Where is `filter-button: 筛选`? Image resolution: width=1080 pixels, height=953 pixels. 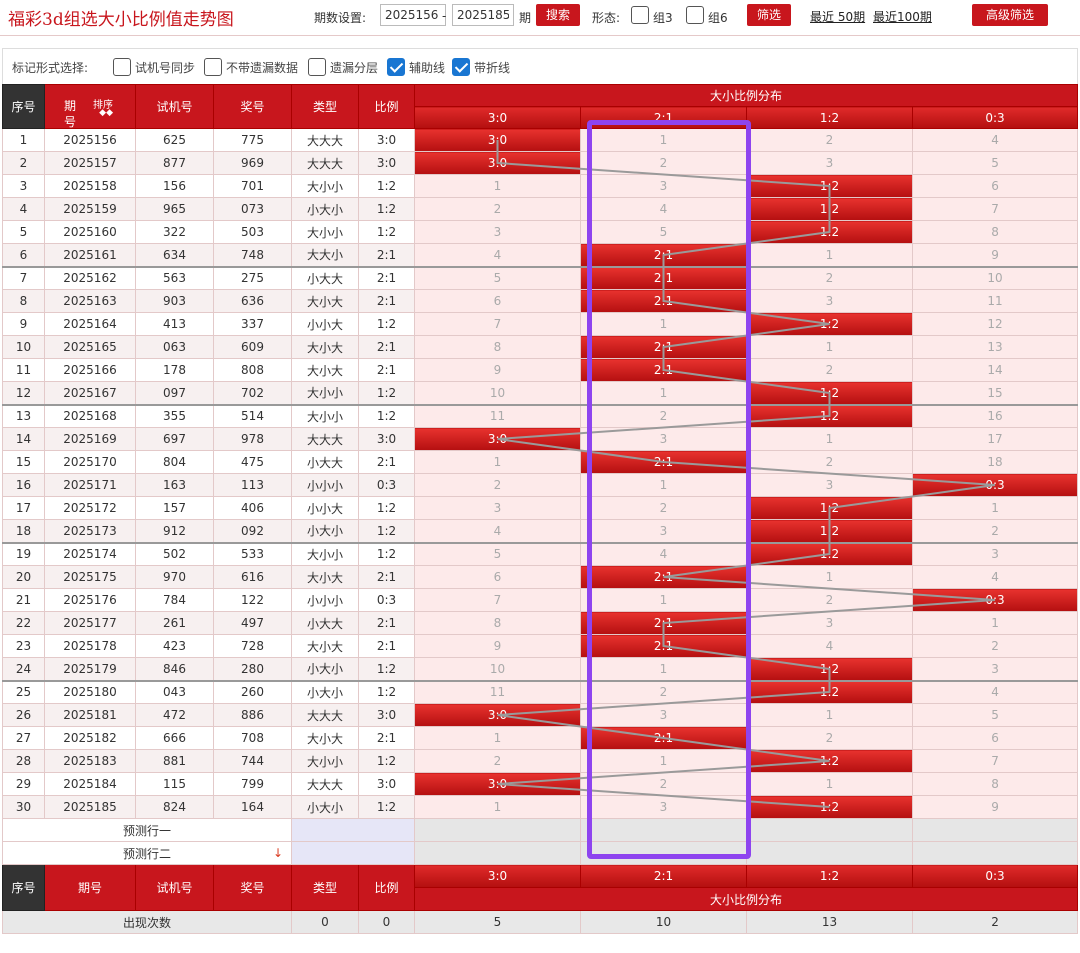
filter-button: 筛选 is located at coordinates (769, 15).